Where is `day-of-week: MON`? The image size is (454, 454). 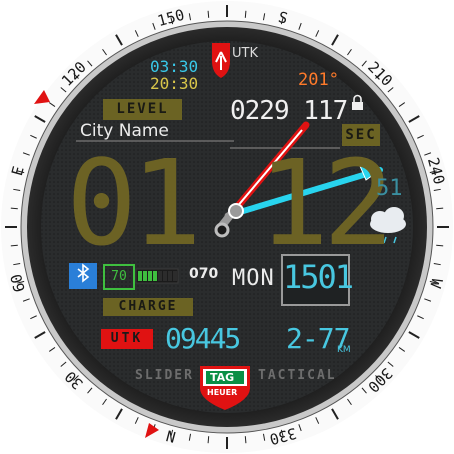
day-of-week: MON is located at coordinates (253, 278).